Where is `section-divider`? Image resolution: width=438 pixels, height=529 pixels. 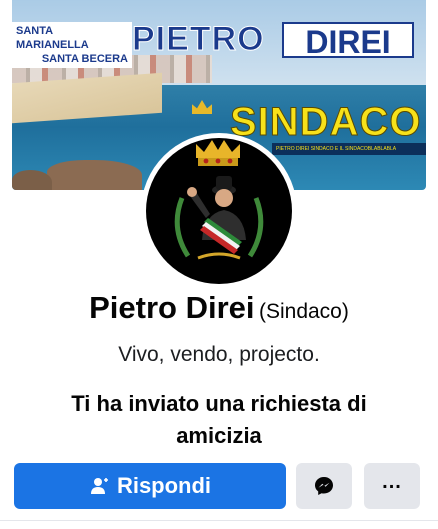 section-divider is located at coordinates (219, 520).